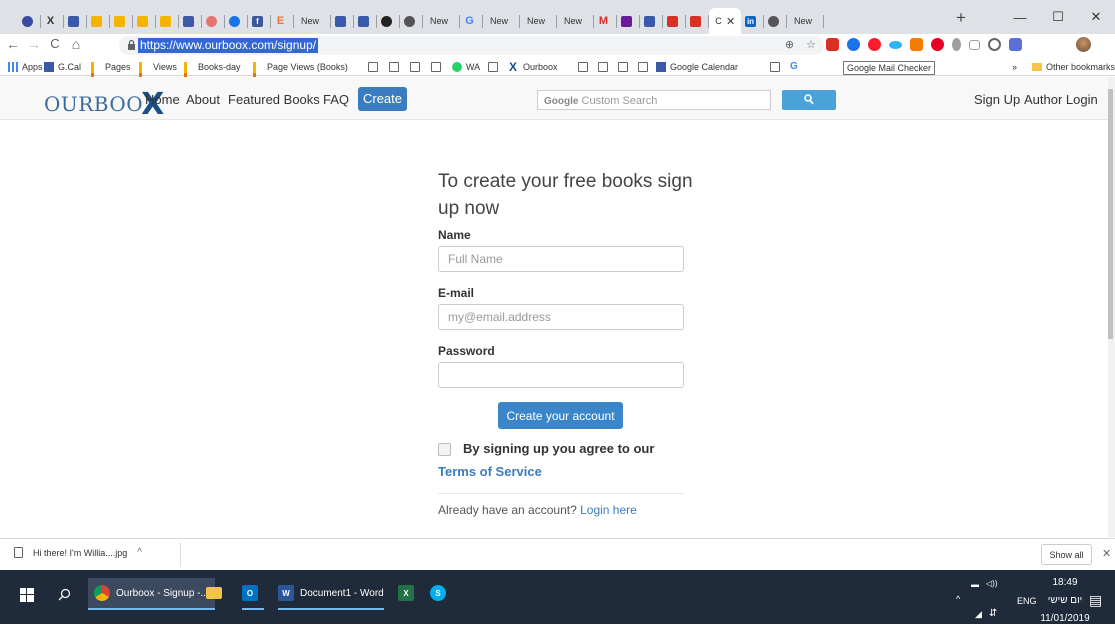 This screenshot has height=626, width=1115. What do you see at coordinates (1020, 17) in the screenshot?
I see `minimize-button: —` at bounding box center [1020, 17].